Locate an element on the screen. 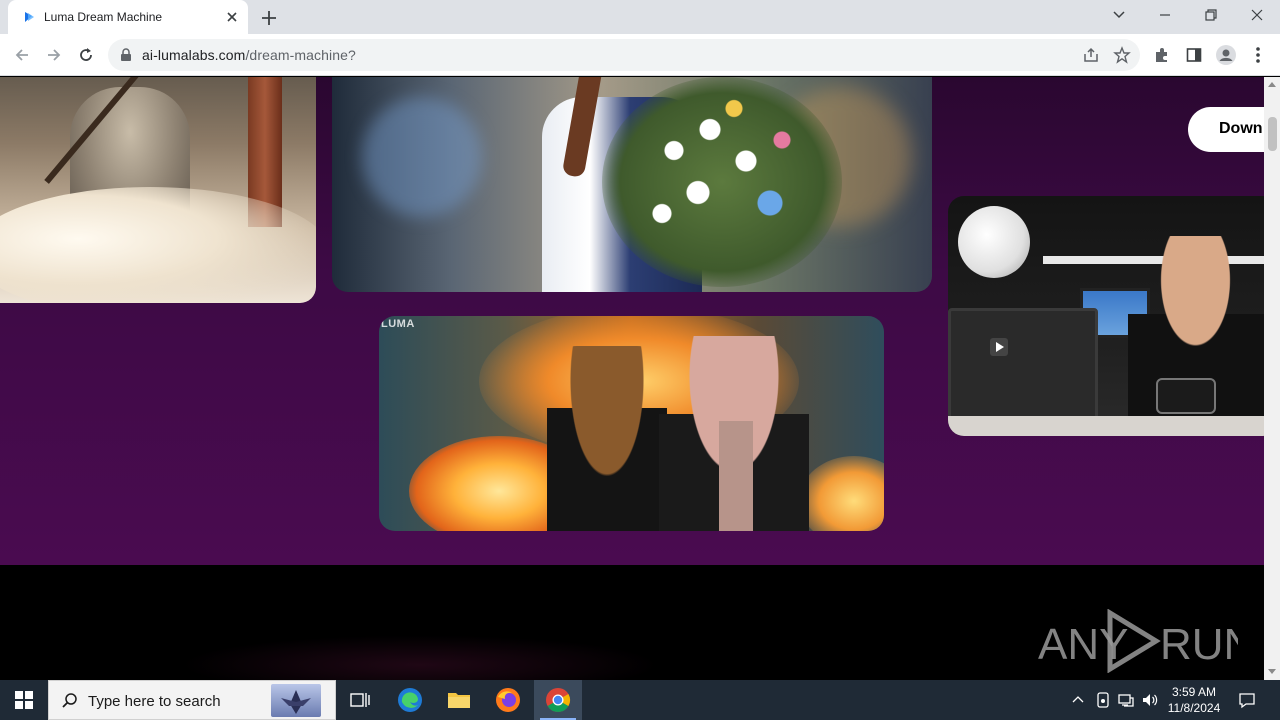 The image size is (1280, 720). more-vertical-icon is located at coordinates (1258, 55).